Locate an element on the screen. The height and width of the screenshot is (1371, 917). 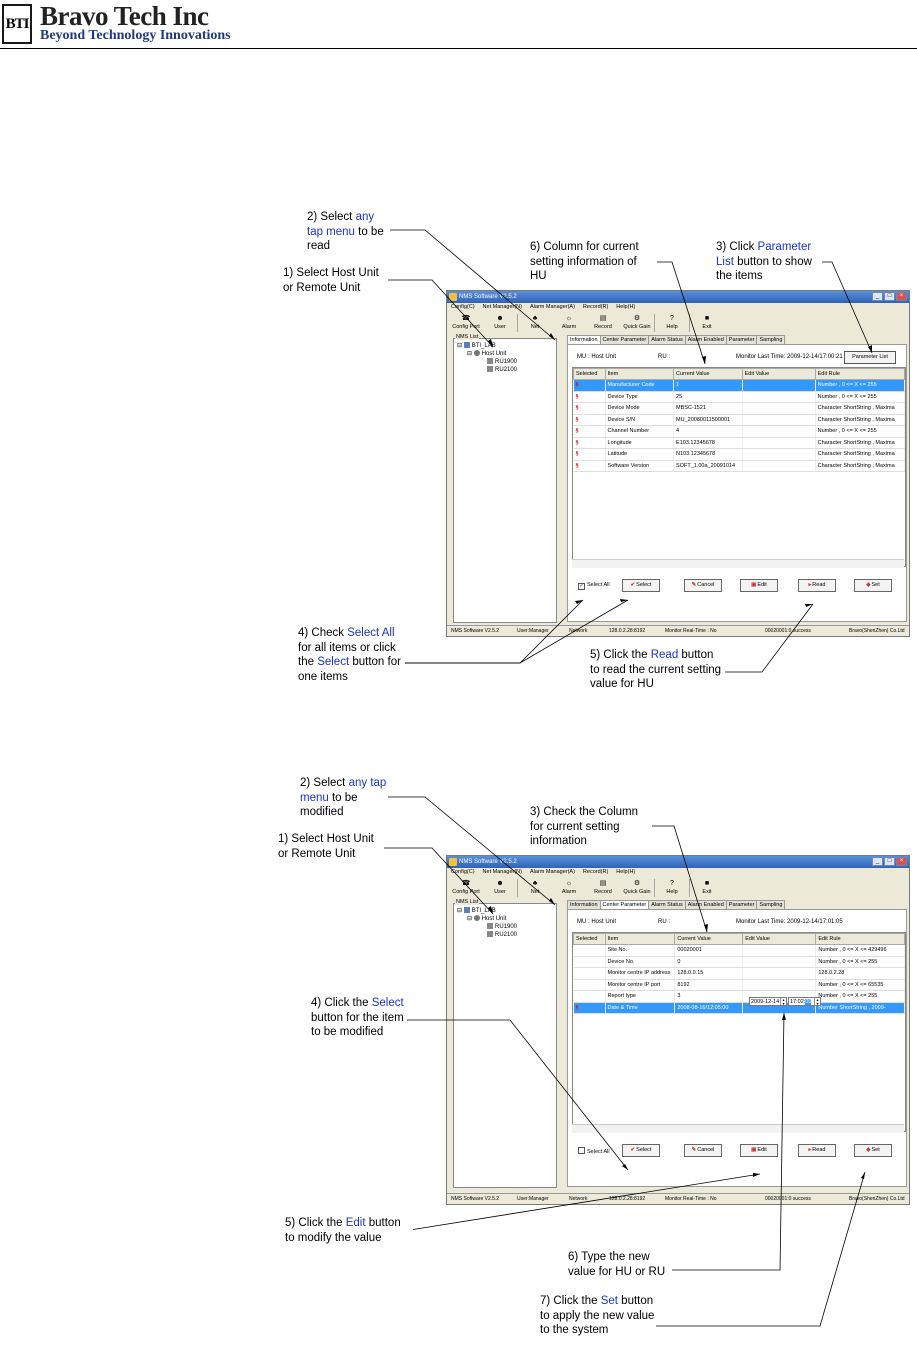
callout-step-2-select-tab: 2) Select any tap menu to be read is located at coordinates (348, 232).